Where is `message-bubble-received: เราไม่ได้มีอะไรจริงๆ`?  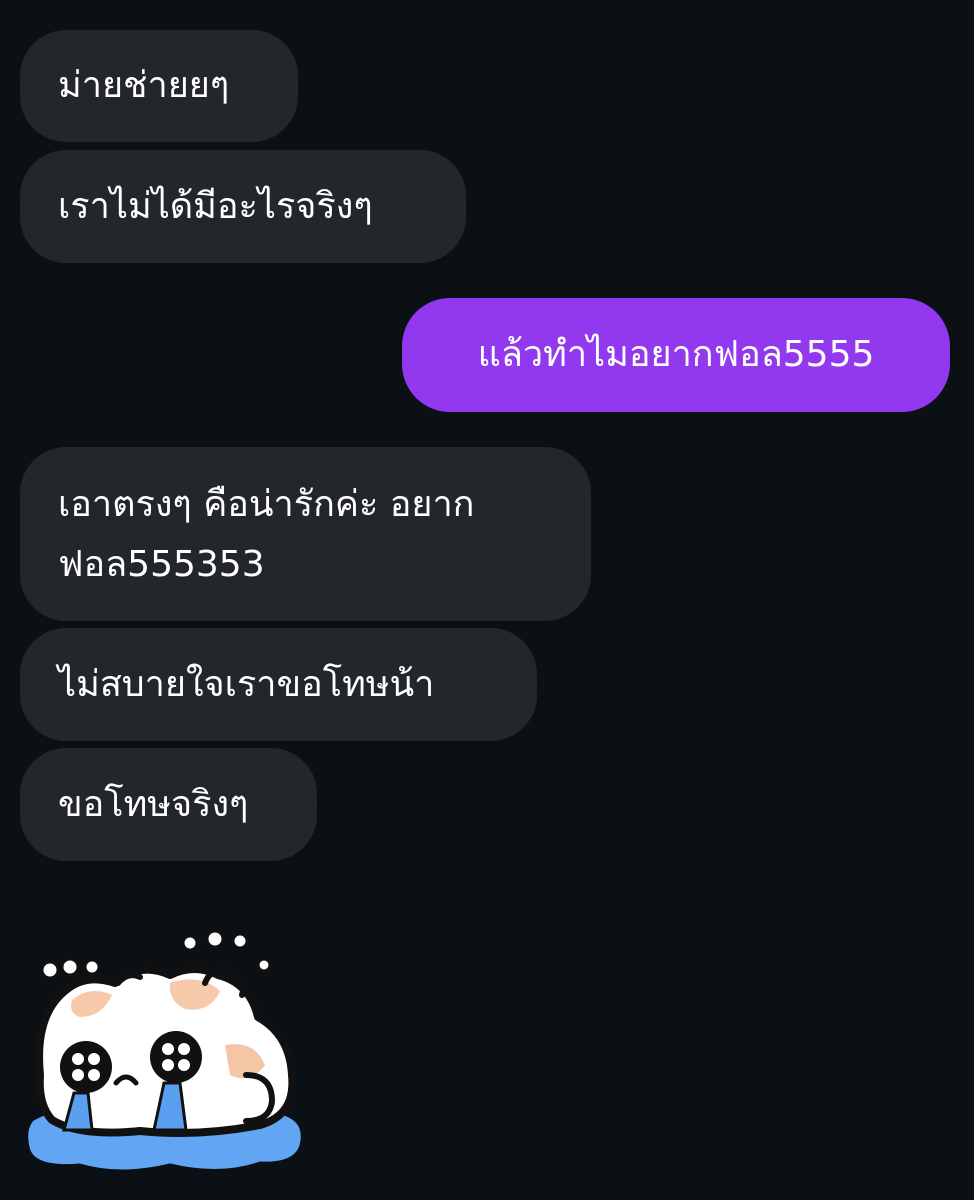
message-bubble-received: เราไม่ได้มีอะไรจริงๆ is located at coordinates (243, 206).